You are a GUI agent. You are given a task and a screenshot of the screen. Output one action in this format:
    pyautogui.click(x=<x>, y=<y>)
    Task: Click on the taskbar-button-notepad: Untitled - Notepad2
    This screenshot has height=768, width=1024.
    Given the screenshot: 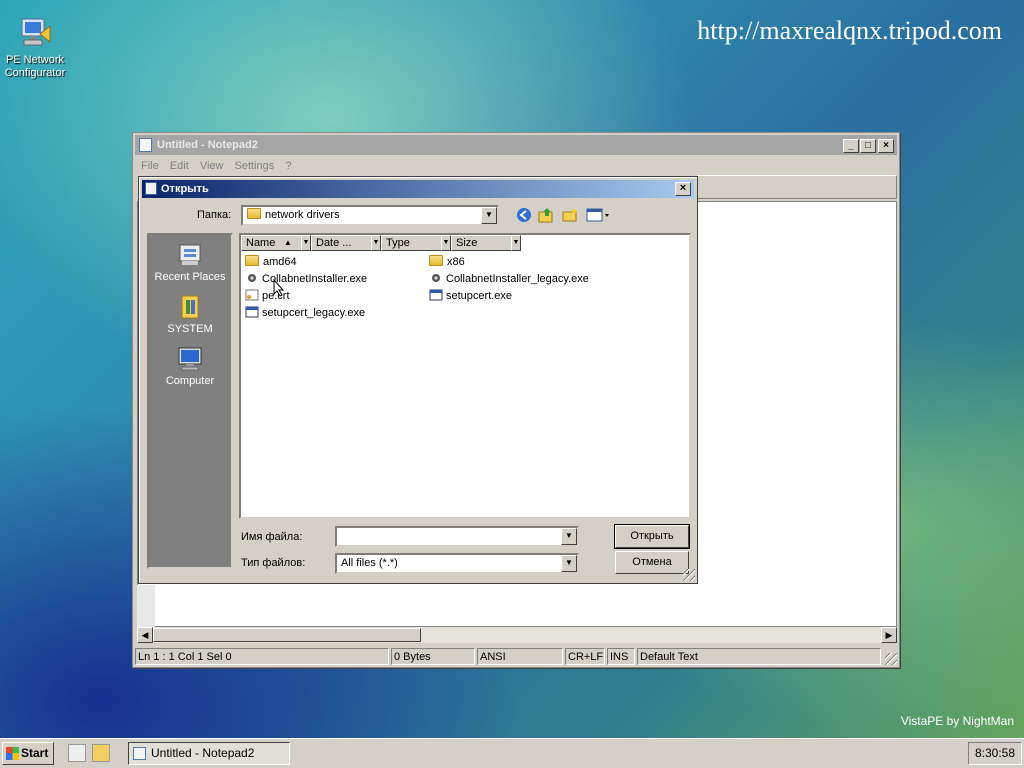 What is the action you would take?
    pyautogui.click(x=209, y=753)
    